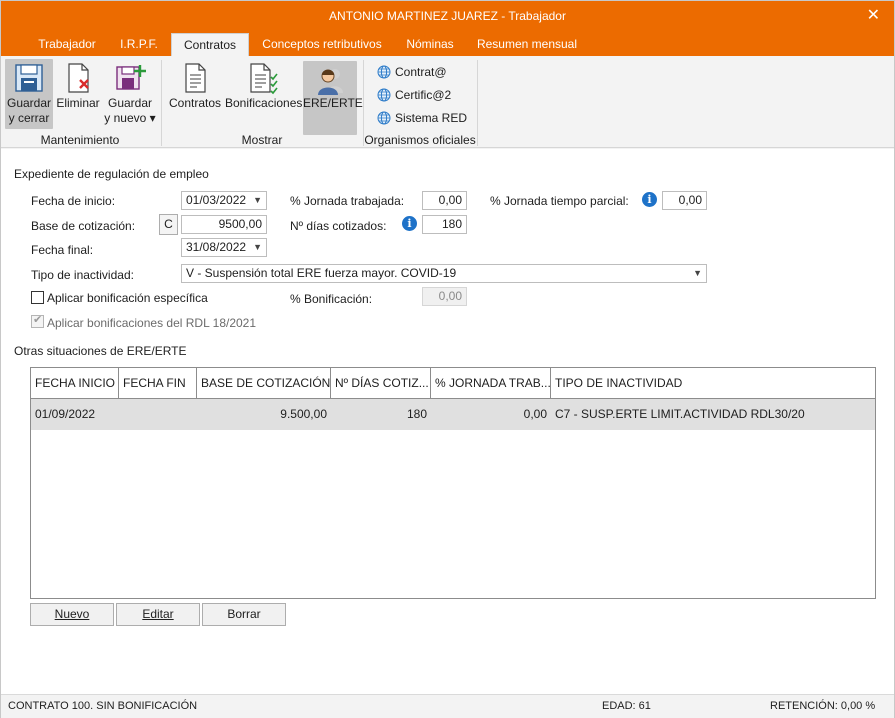 This screenshot has height=718, width=895. I want to click on table-cell: 180, so click(416, 414).